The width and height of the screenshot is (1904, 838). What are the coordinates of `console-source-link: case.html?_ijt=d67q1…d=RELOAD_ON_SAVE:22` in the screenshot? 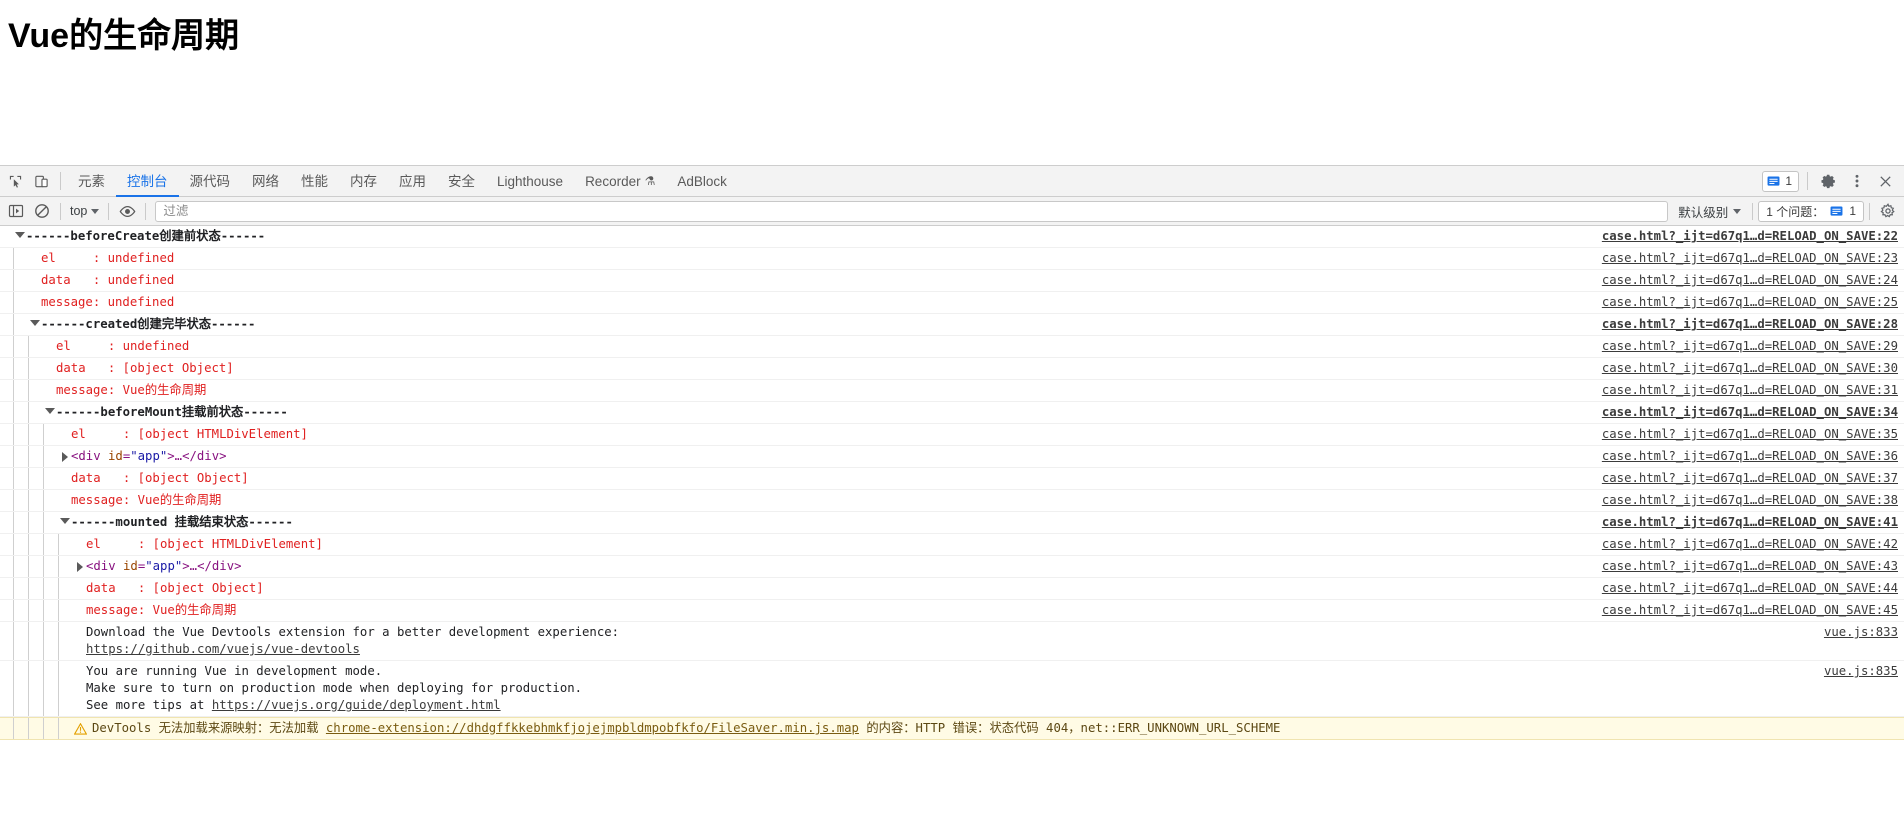 It's located at (1750, 236).